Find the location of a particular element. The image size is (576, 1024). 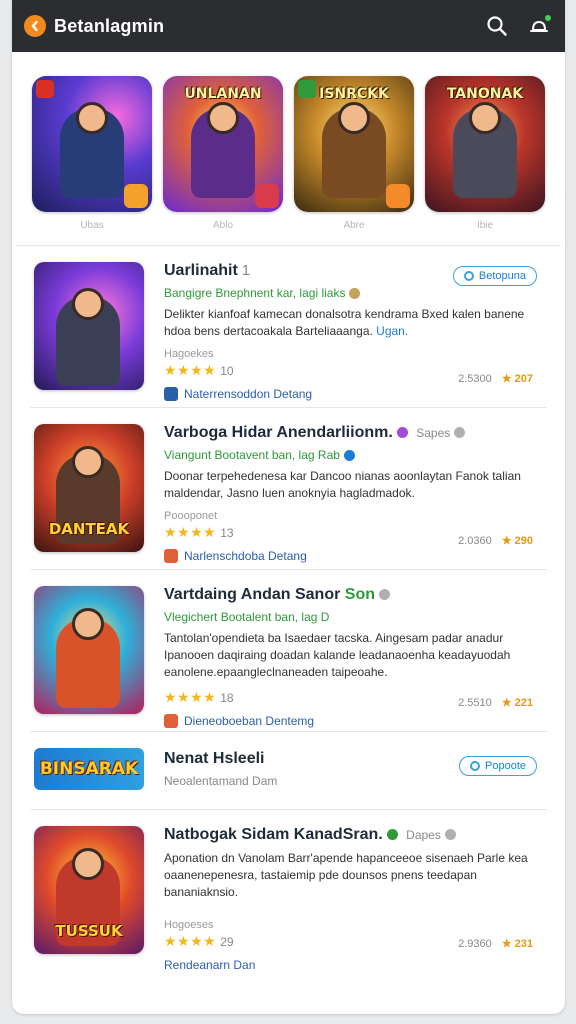

featured-game-card: UNLANAN Ablo is located at coordinates (223, 160).